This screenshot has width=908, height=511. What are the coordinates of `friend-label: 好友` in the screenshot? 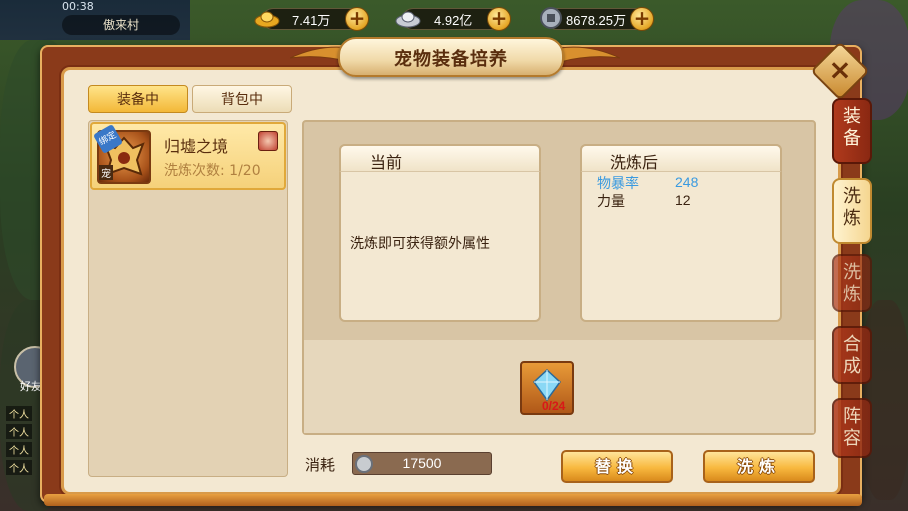 It's located at (31, 386).